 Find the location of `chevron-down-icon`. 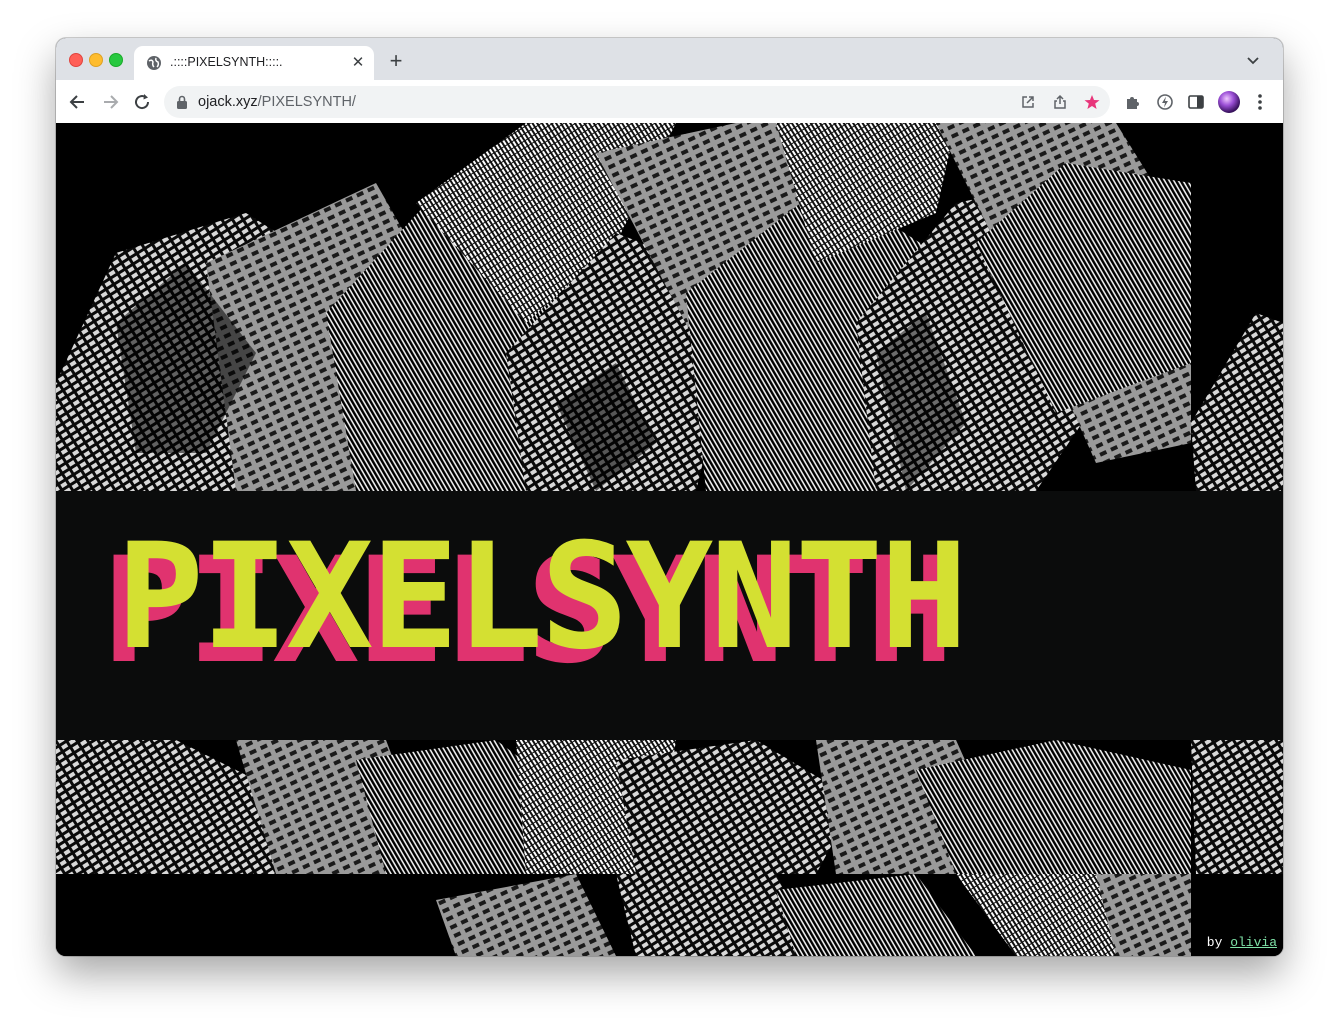

chevron-down-icon is located at coordinates (1253, 60).